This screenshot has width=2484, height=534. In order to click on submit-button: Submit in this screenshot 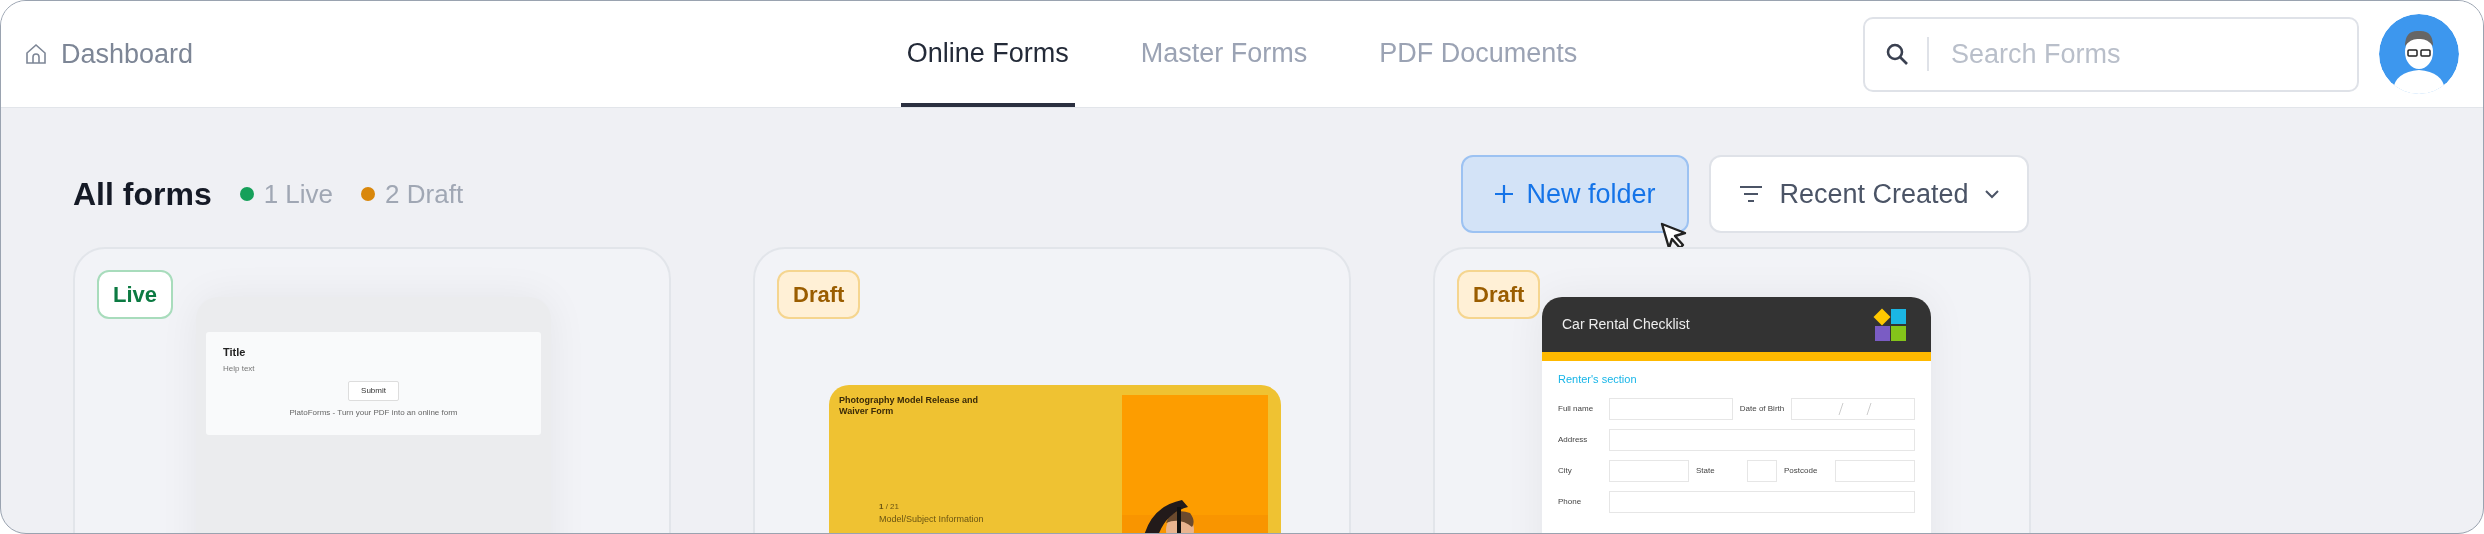, I will do `click(373, 390)`.